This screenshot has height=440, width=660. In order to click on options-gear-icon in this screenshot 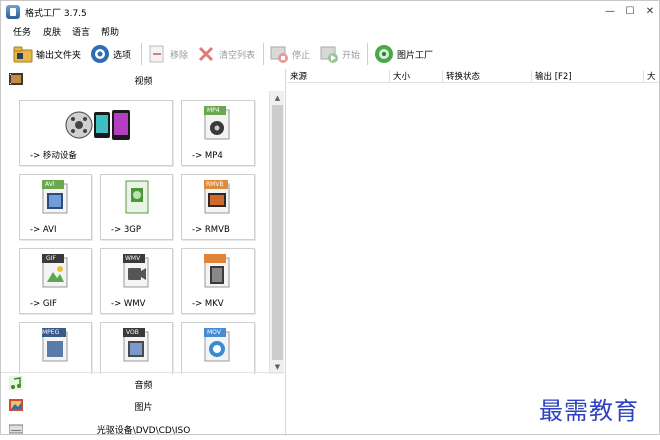, I will do `click(100, 54)`.